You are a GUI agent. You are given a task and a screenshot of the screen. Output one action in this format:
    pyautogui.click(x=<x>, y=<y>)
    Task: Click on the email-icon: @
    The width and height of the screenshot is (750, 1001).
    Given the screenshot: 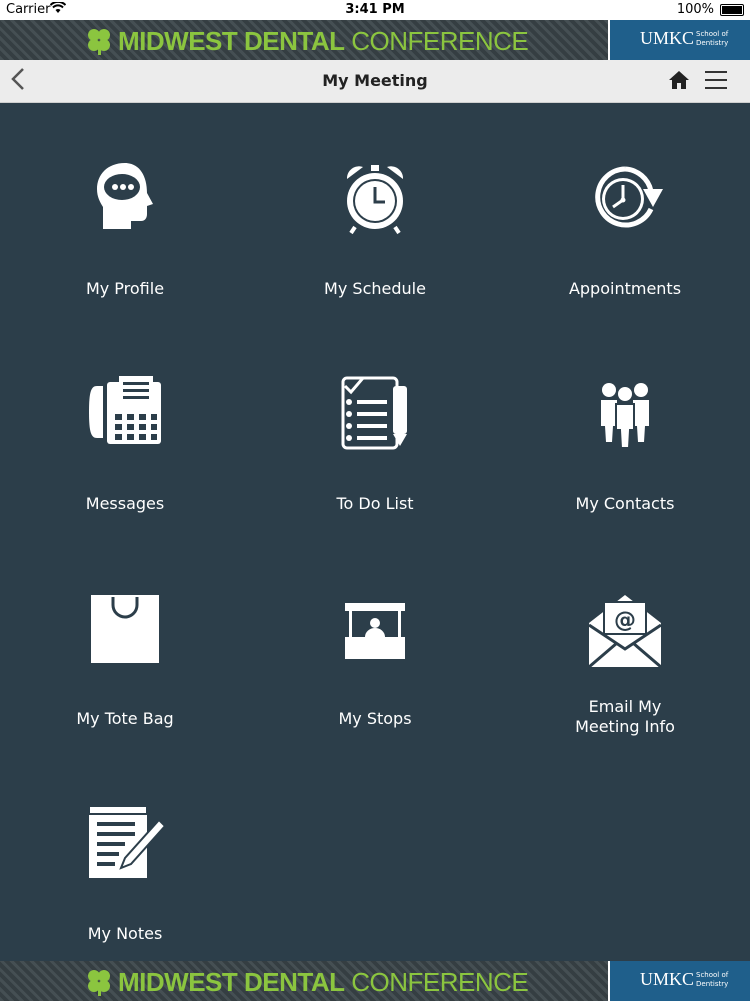 What is the action you would take?
    pyautogui.click(x=625, y=628)
    